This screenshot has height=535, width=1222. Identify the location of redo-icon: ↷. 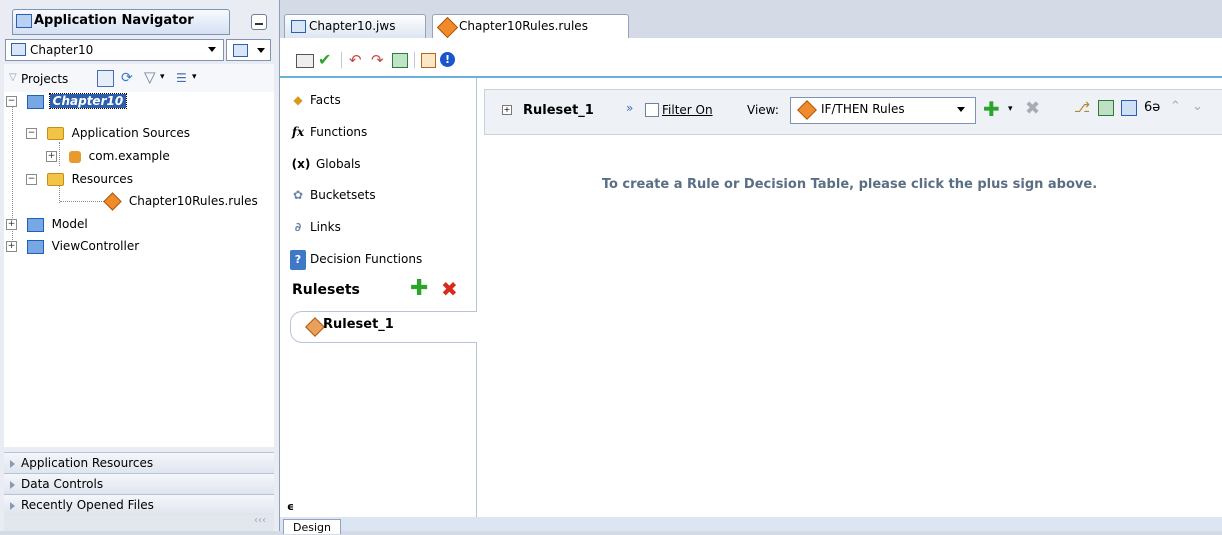
(377, 60).